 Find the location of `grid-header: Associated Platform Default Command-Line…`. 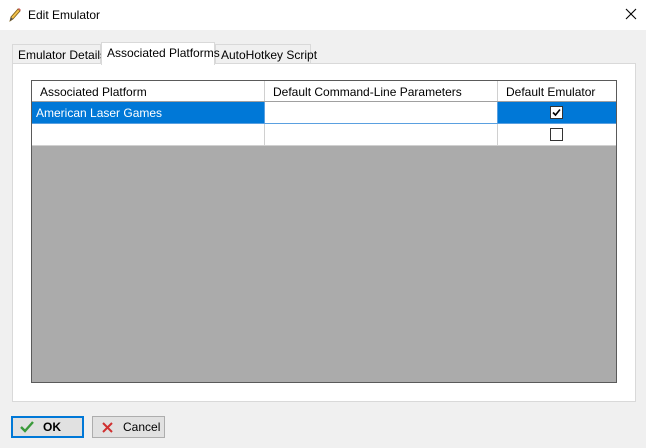

grid-header: Associated Platform Default Command-Line… is located at coordinates (324, 91).